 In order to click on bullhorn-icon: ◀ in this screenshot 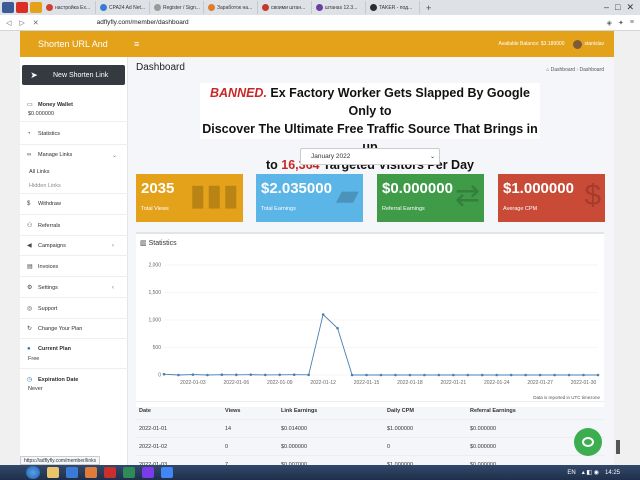, I will do `click(29, 246)`.